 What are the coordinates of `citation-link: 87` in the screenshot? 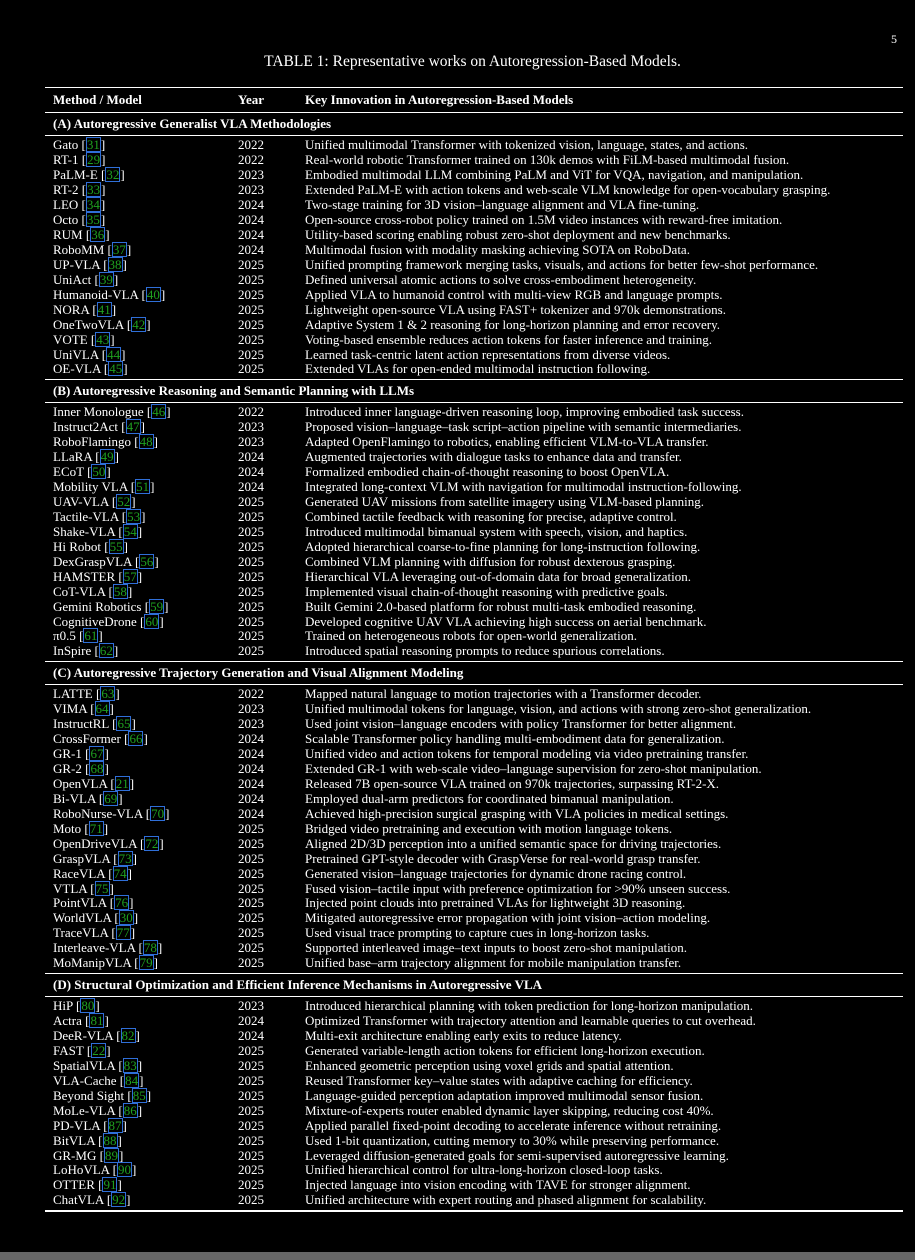 It's located at (115, 1125).